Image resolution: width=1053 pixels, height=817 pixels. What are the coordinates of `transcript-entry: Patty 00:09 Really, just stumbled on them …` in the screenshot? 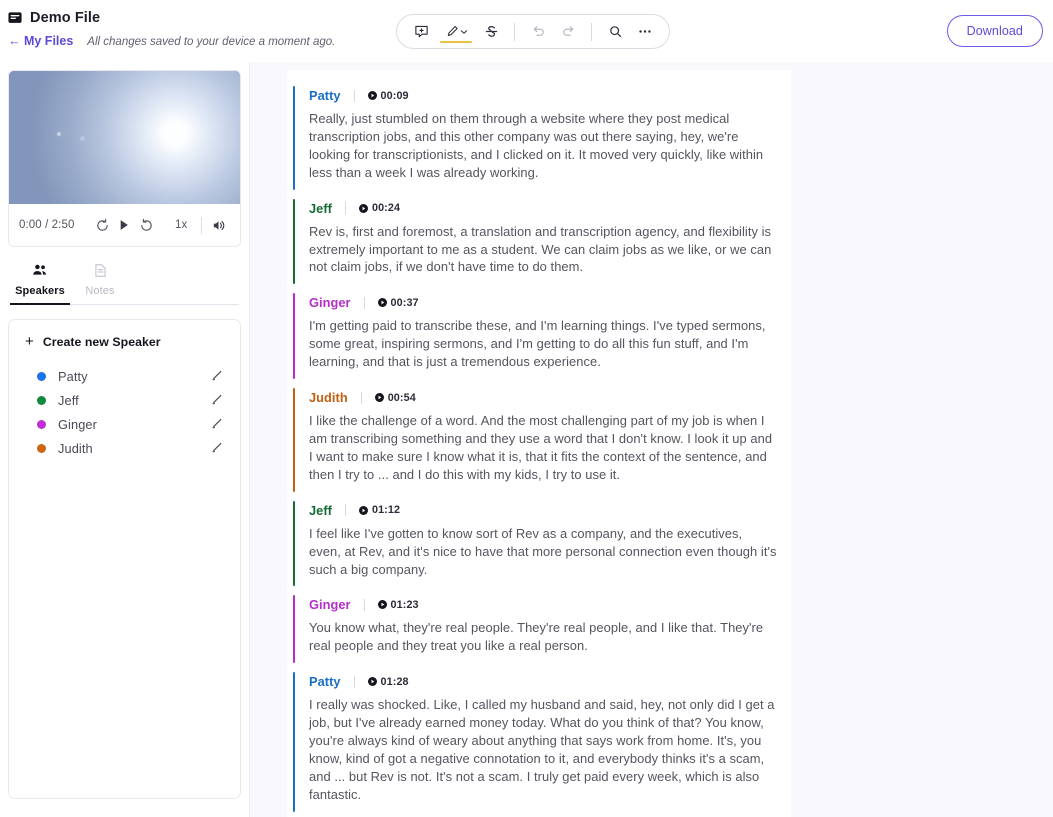 It's located at (539, 138).